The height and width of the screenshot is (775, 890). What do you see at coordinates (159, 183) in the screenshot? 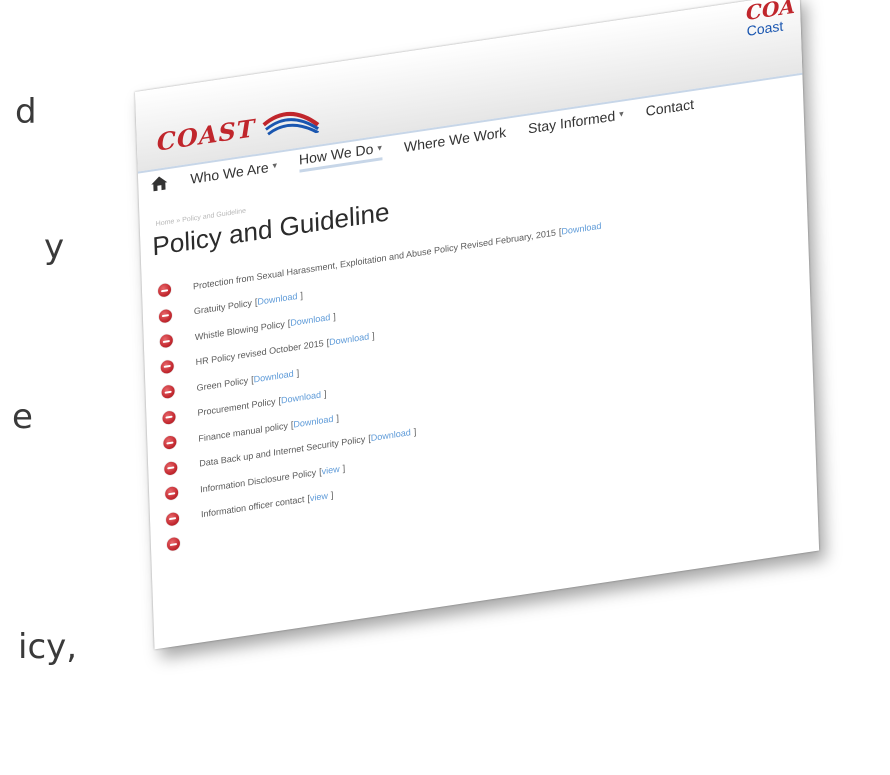
I see `home-icon` at bounding box center [159, 183].